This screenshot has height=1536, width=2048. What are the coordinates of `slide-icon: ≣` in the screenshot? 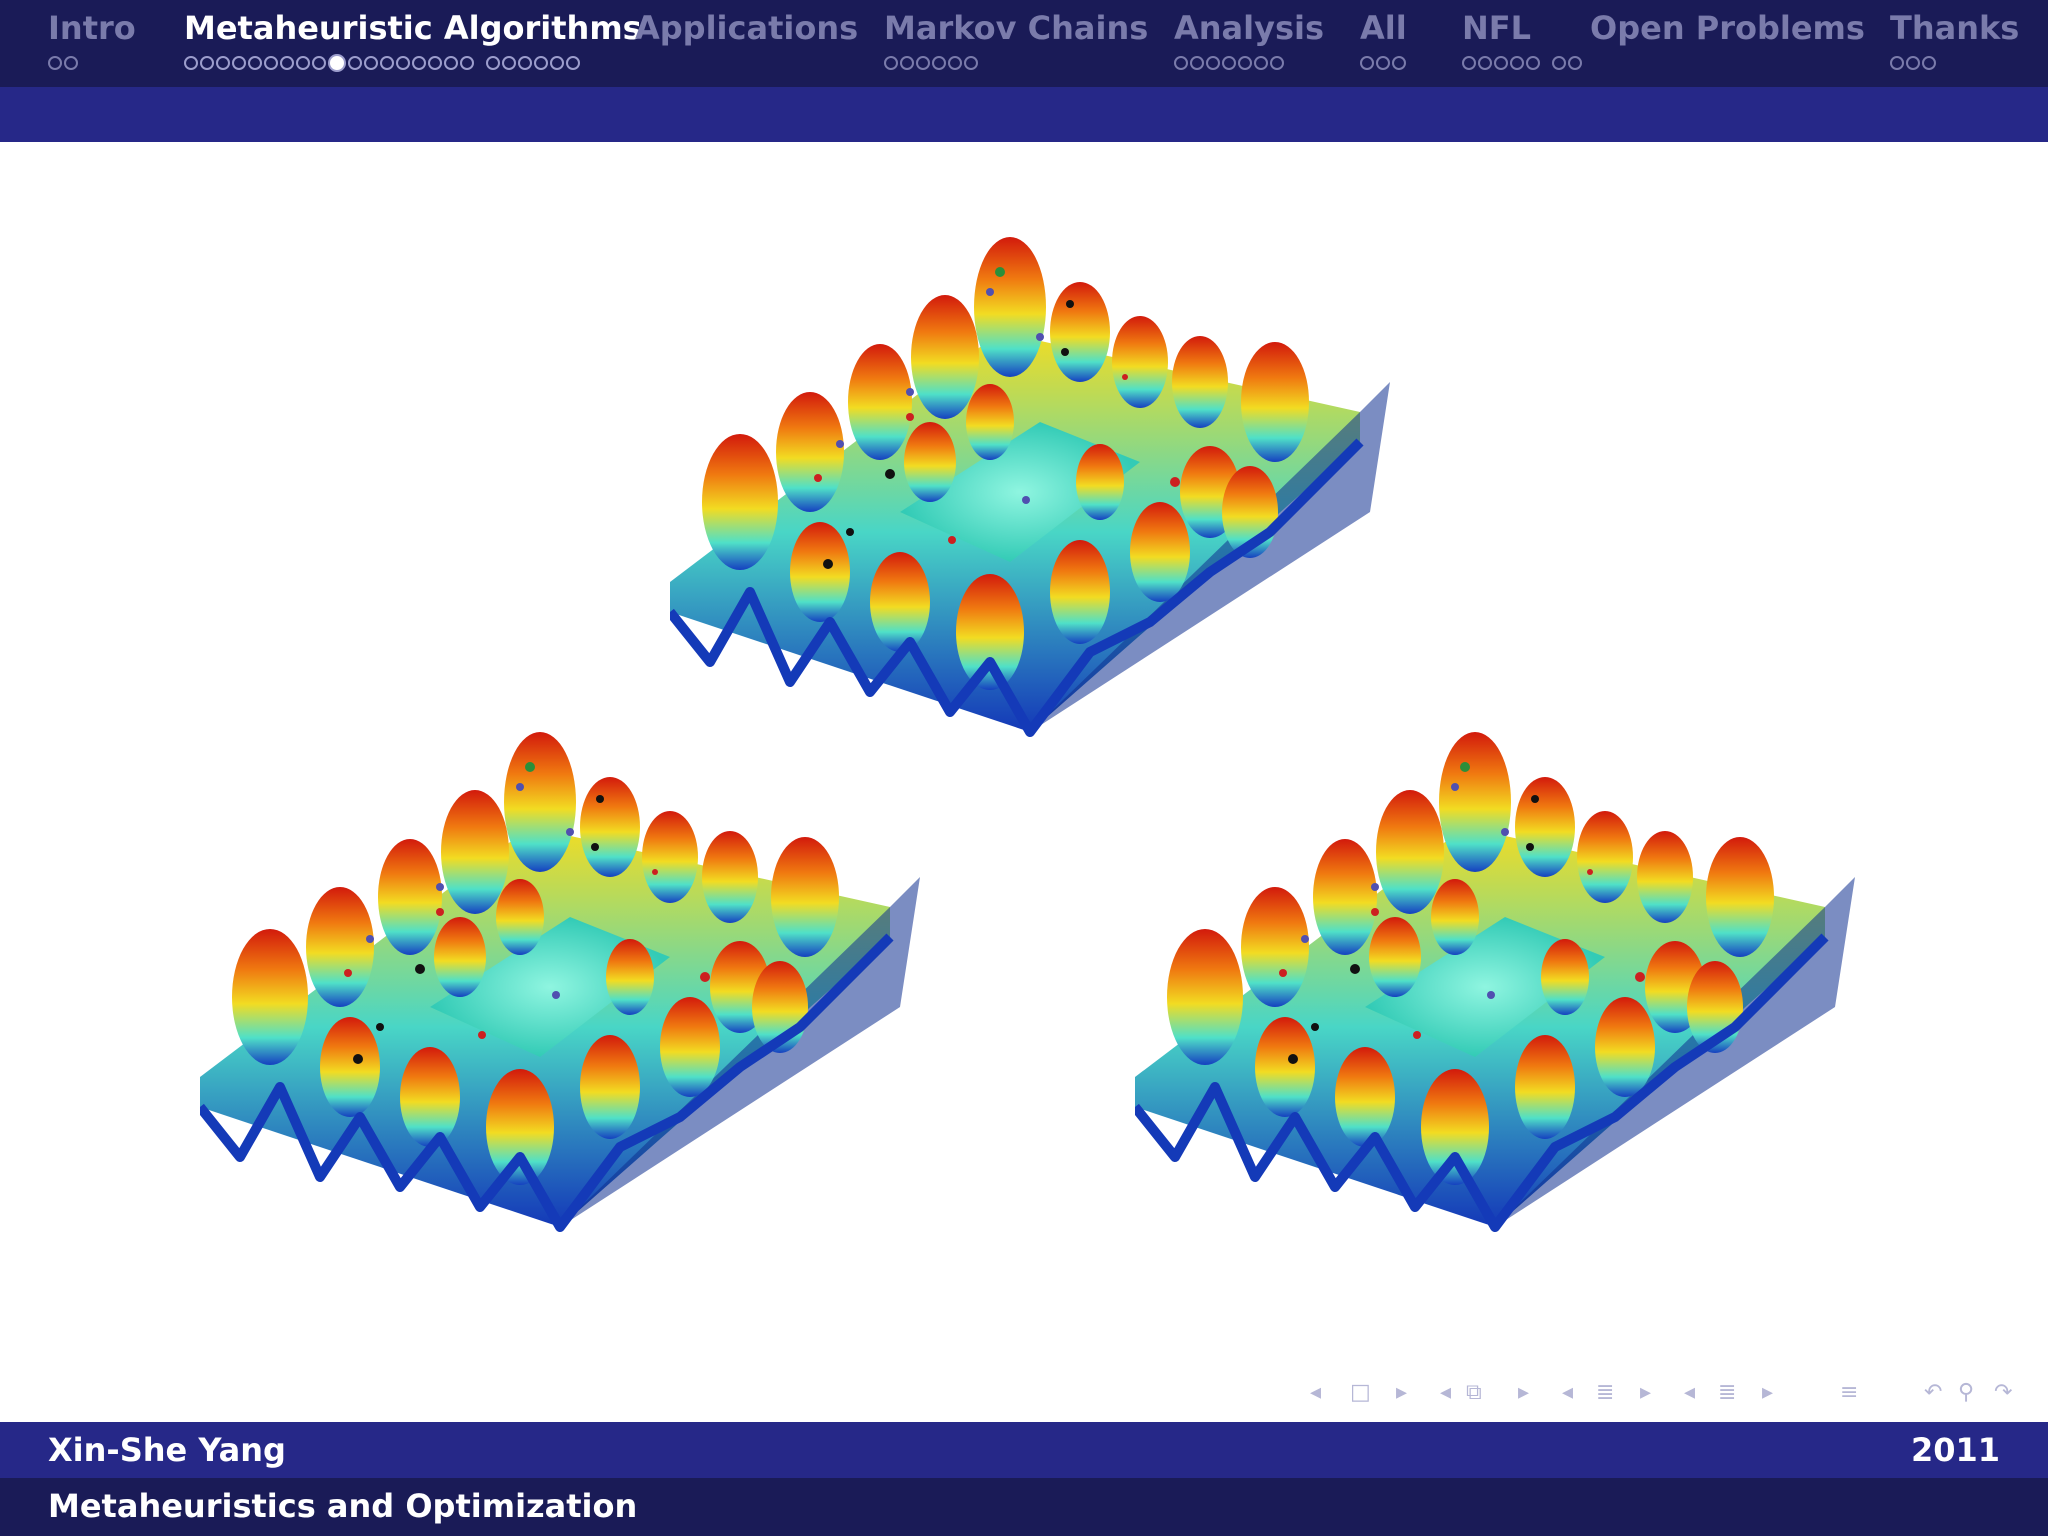 It's located at (1727, 1393).